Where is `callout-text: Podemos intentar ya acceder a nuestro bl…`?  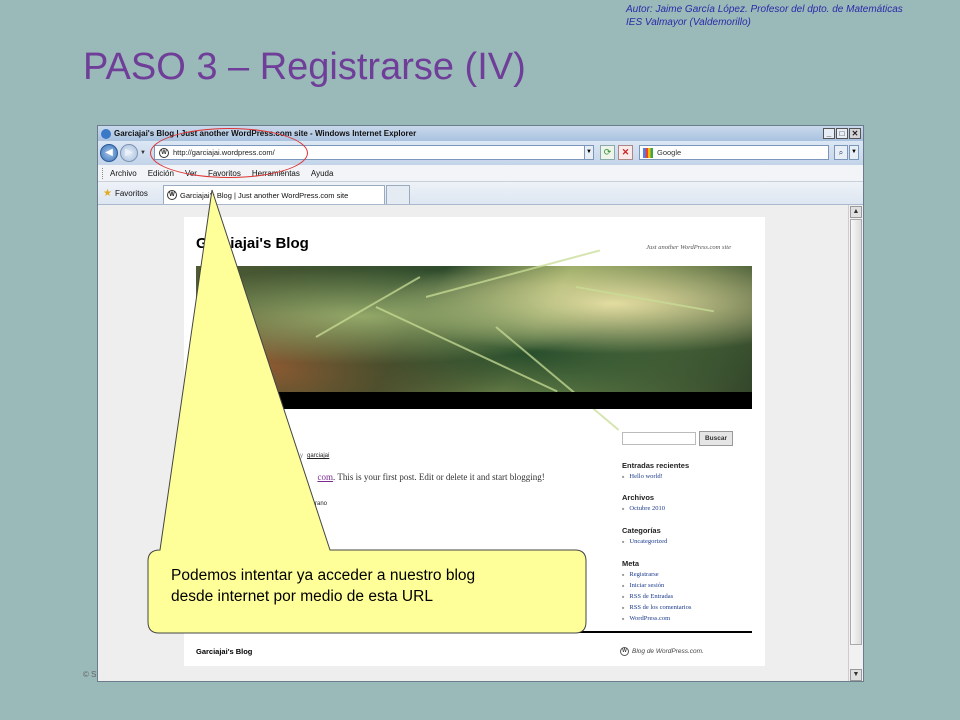 callout-text: Podemos intentar ya acceder a nuestro bl… is located at coordinates (371, 586).